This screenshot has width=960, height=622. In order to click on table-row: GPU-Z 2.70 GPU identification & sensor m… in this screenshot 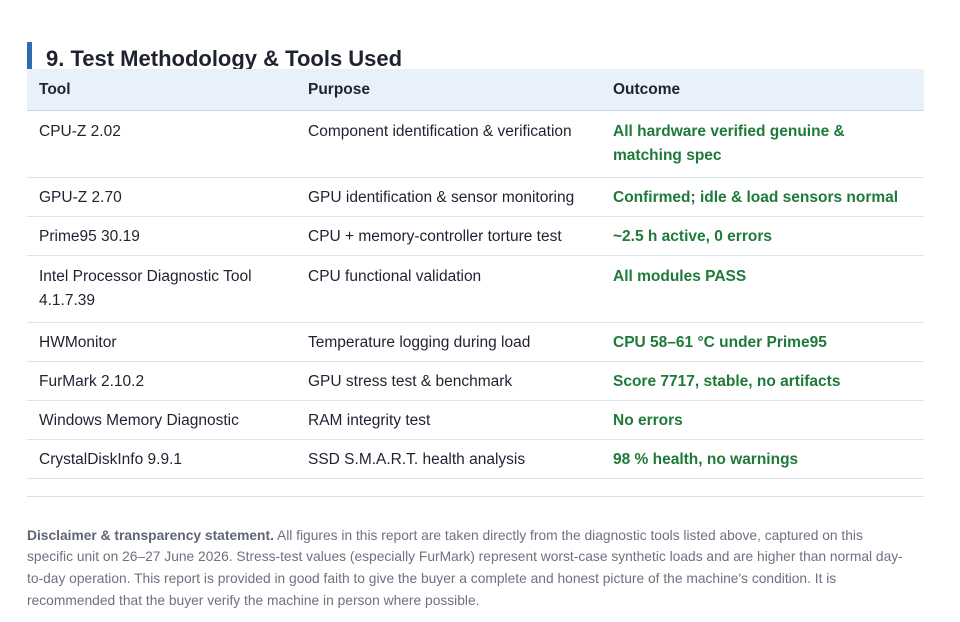, I will do `click(475, 197)`.